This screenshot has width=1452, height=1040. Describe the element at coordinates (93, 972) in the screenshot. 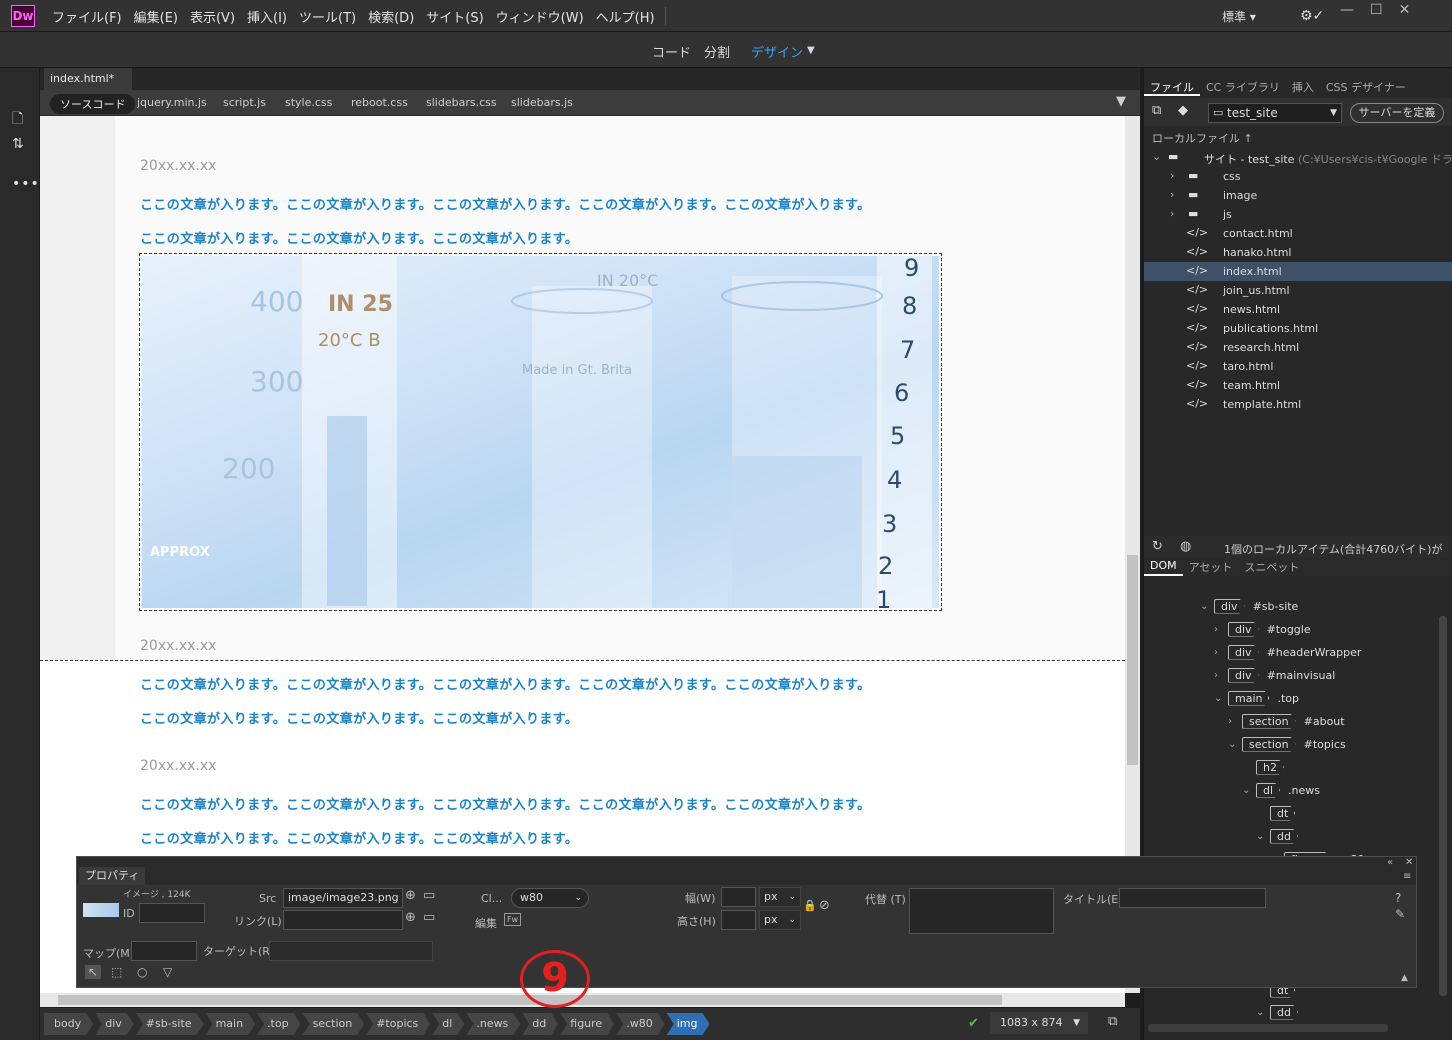

I see `pointer-hotspot-icon: ↖` at that location.